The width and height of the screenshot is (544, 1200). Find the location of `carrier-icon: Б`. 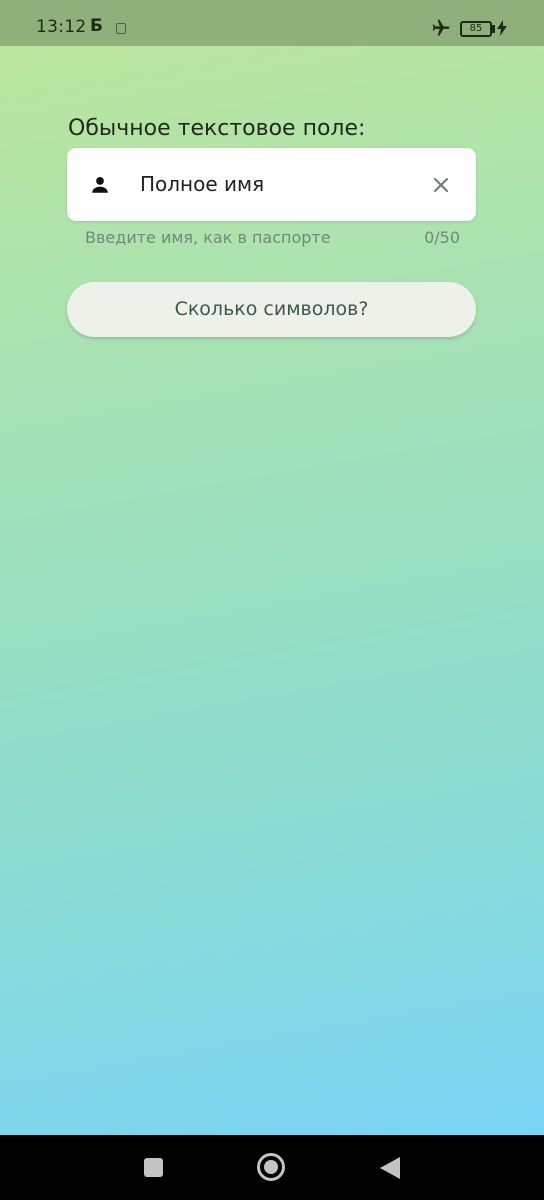

carrier-icon: Б is located at coordinates (96, 26).